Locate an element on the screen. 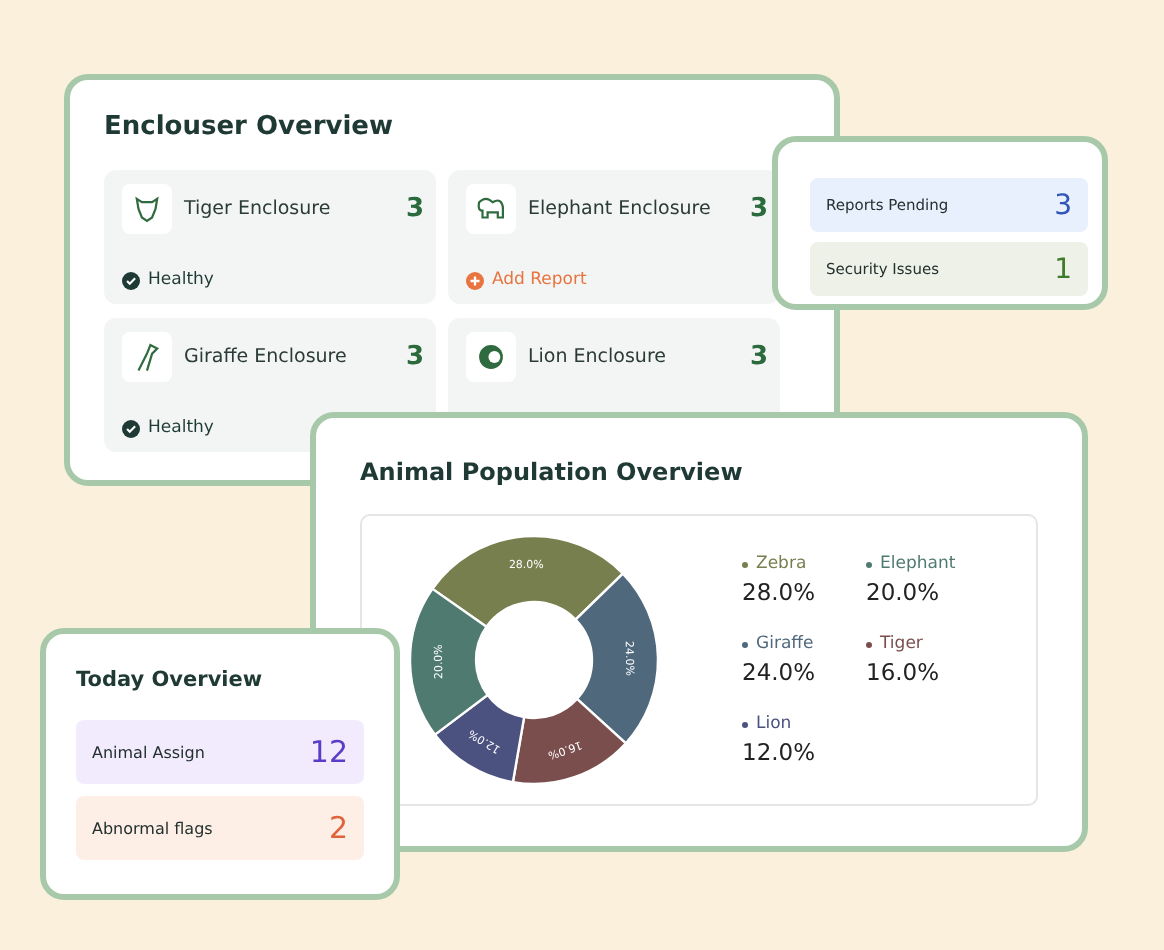 This screenshot has width=1164, height=950. elephant-icon is located at coordinates (491, 209).